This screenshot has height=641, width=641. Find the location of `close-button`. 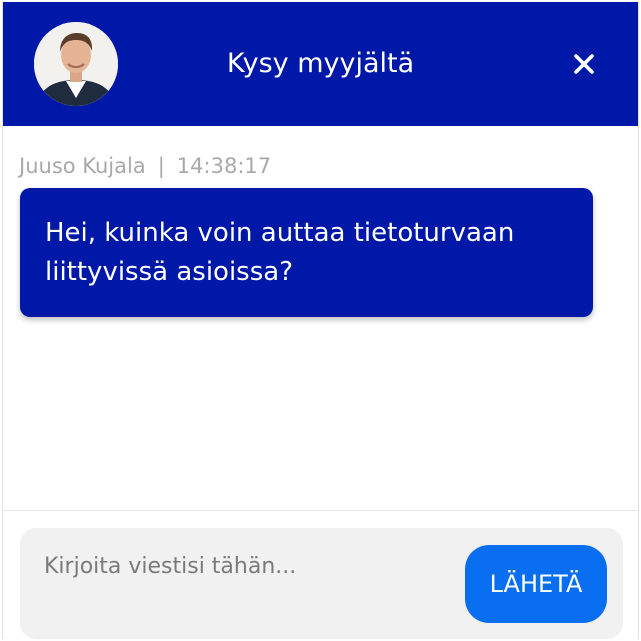

close-button is located at coordinates (584, 64).